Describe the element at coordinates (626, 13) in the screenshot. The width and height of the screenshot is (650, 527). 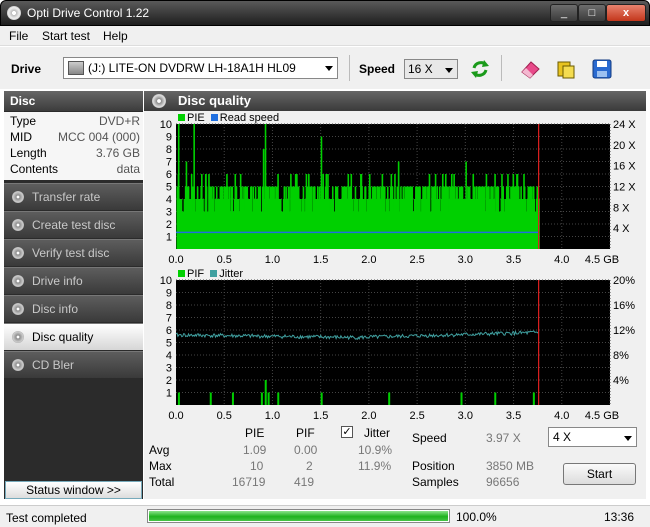
I see `close-button: x` at that location.